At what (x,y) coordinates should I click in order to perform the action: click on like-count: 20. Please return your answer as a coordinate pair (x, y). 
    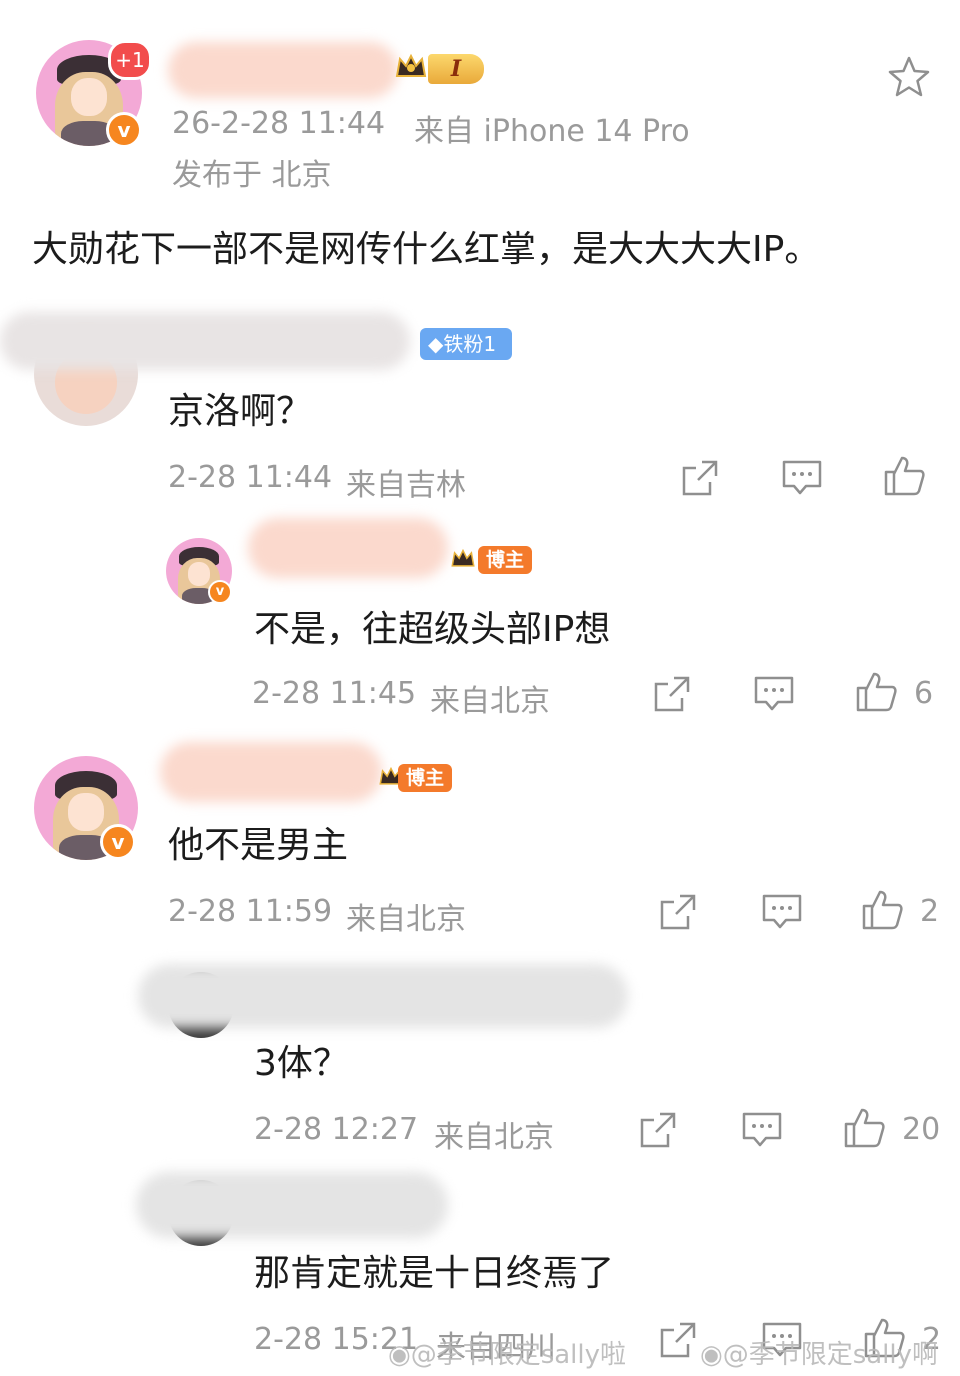
    Looking at the image, I should click on (921, 1129).